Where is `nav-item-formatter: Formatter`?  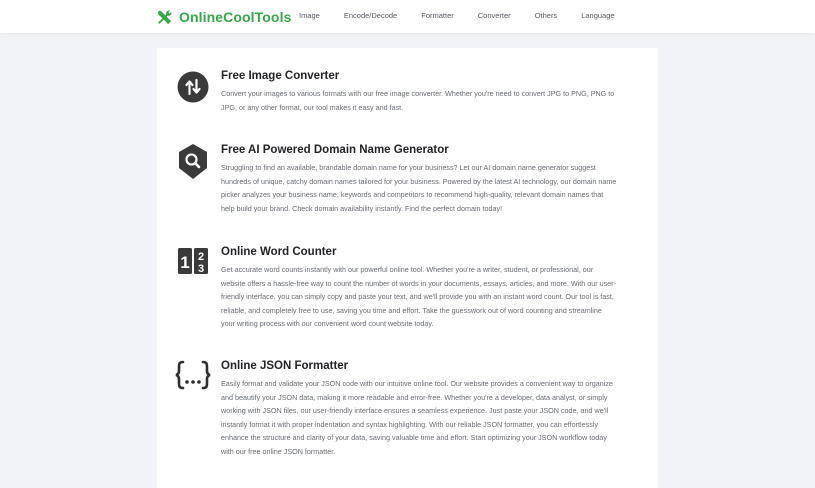 nav-item-formatter: Formatter is located at coordinates (437, 15).